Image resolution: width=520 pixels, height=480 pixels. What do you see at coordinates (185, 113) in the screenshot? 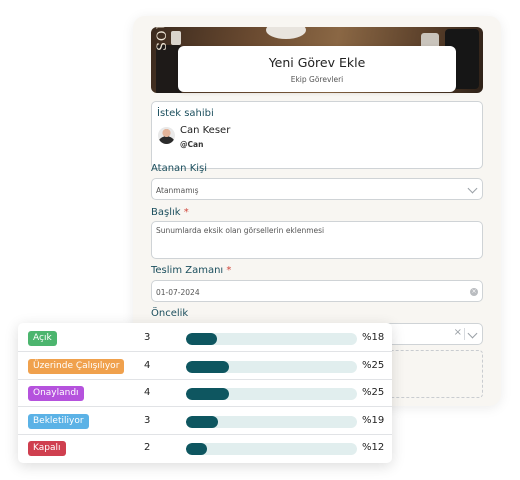
I see `requester-label: İstek sahibi` at bounding box center [185, 113].